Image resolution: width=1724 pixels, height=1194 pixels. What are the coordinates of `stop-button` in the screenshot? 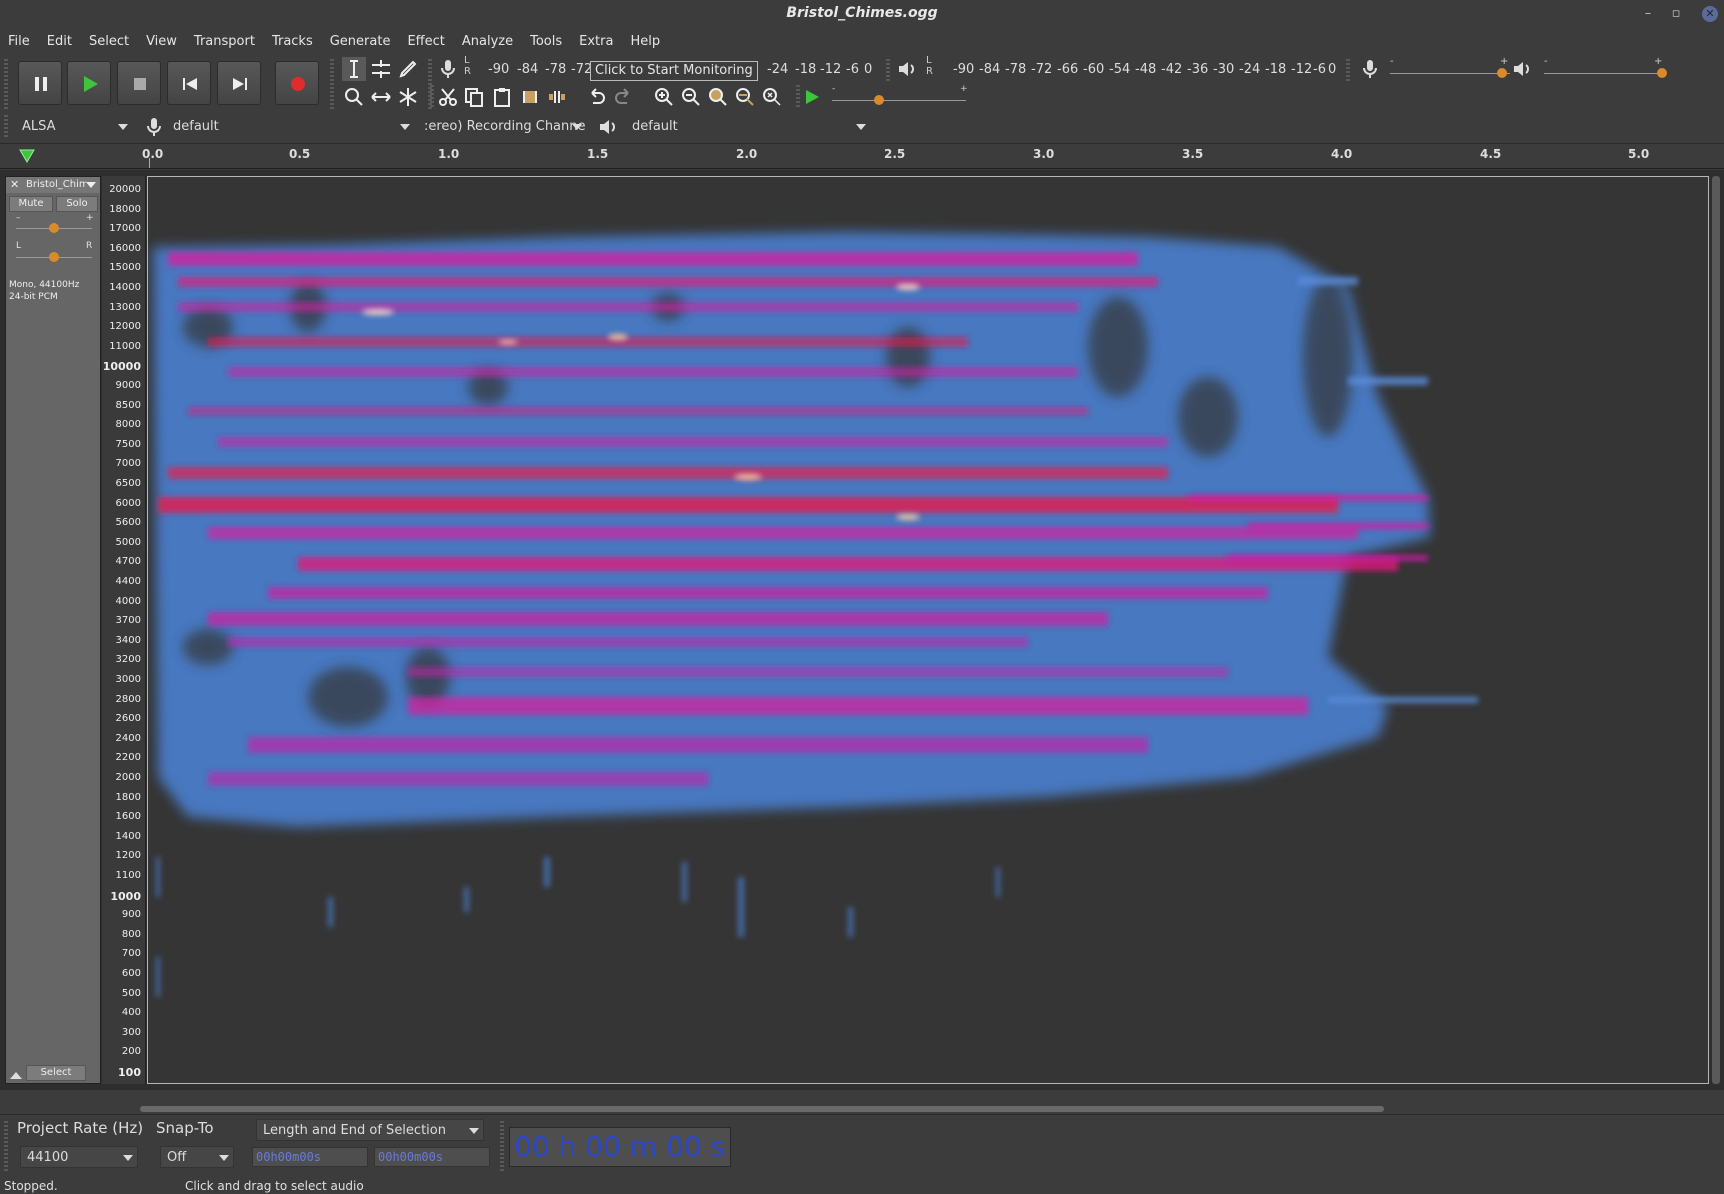 It's located at (139, 83).